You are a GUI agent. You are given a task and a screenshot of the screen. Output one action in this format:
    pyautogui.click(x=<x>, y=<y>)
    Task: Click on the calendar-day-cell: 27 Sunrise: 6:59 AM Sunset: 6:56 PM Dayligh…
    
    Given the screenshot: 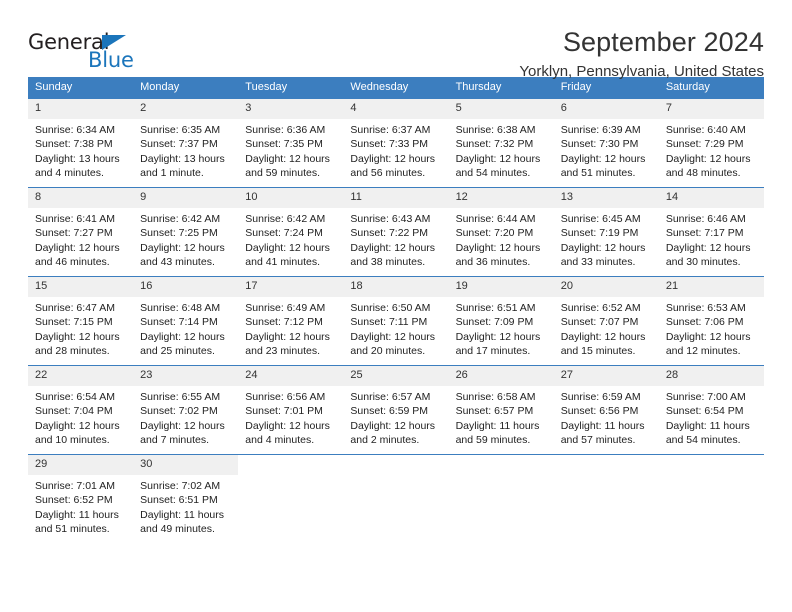 What is the action you would take?
    pyautogui.click(x=606, y=410)
    